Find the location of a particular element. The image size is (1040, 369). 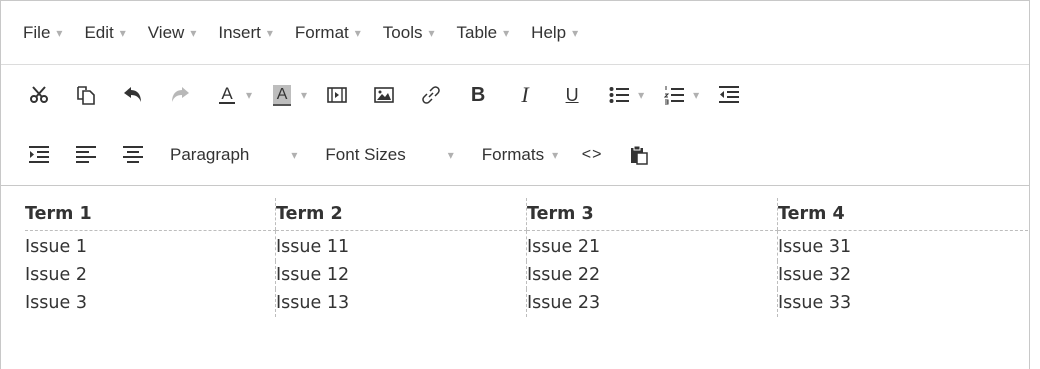

undo-button is located at coordinates (133, 95).